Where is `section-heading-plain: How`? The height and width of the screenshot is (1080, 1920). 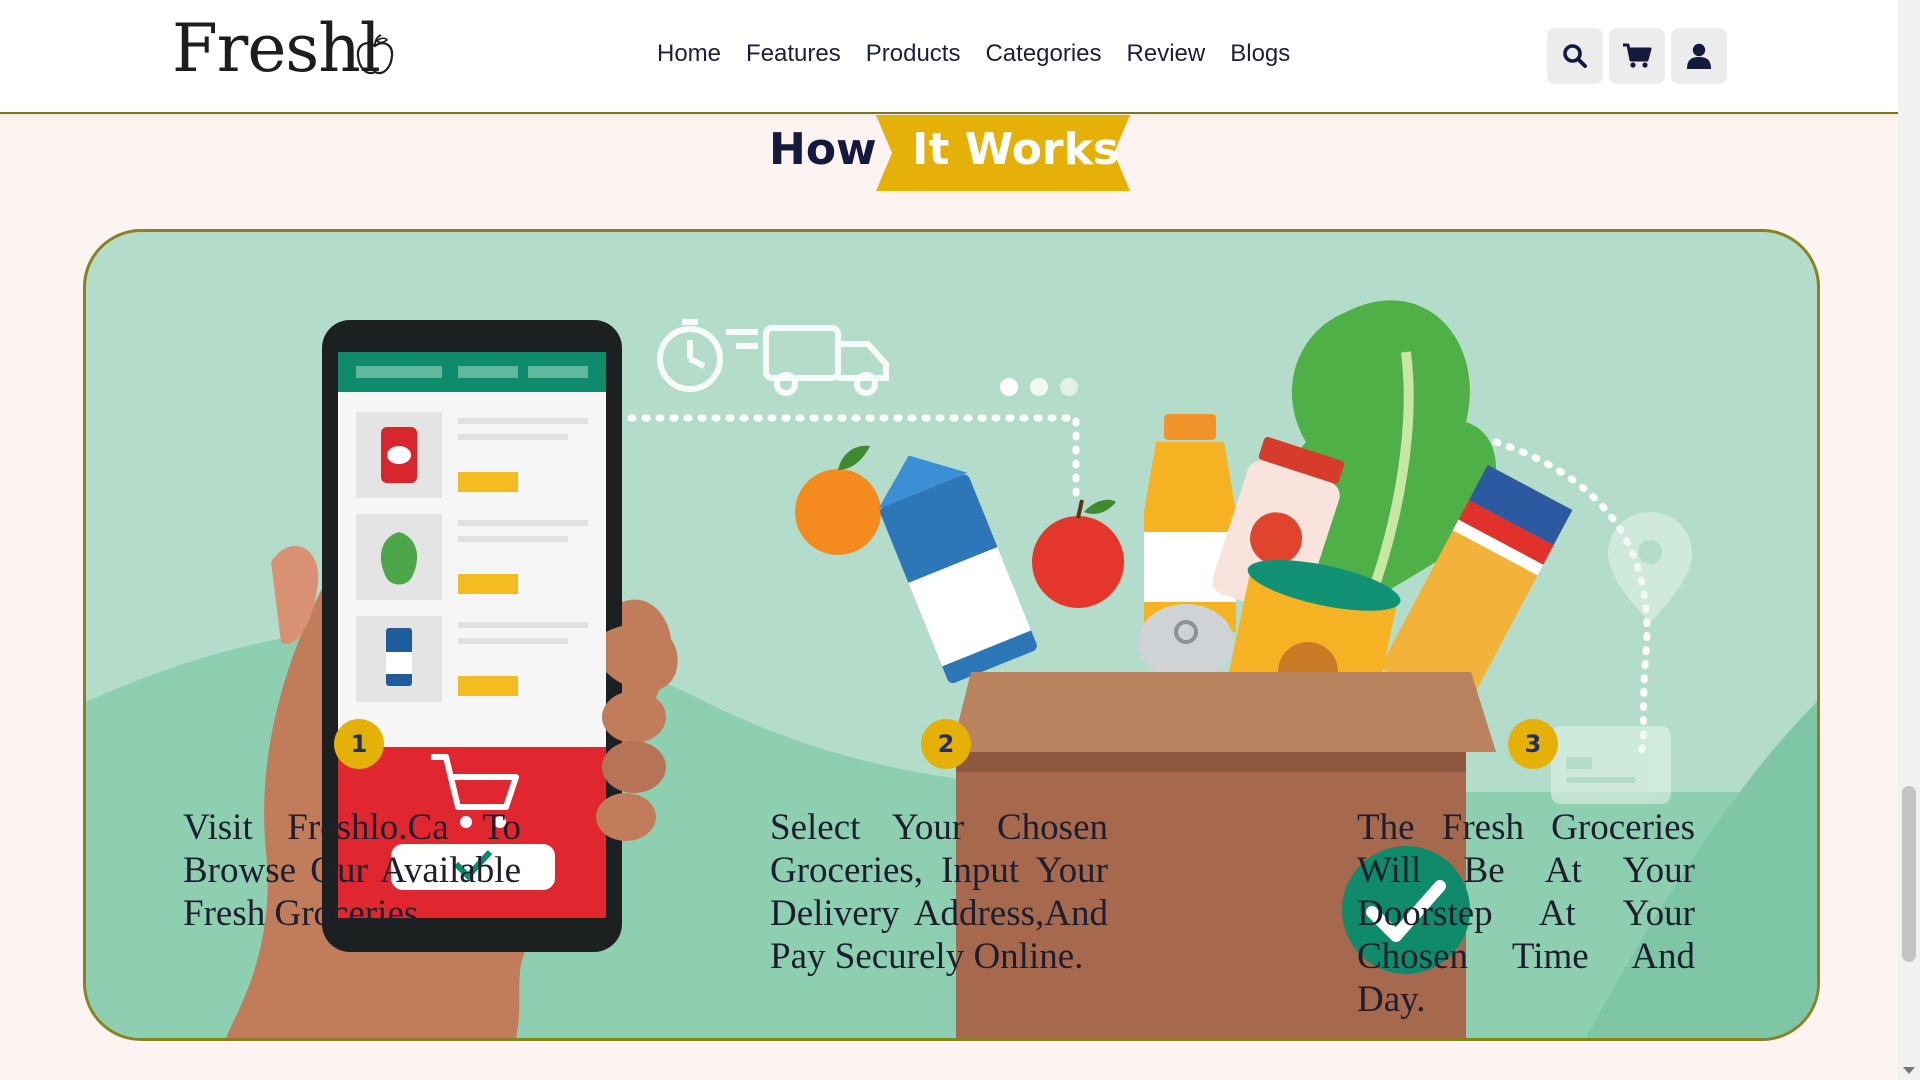
section-heading-plain: How is located at coordinates (823, 149).